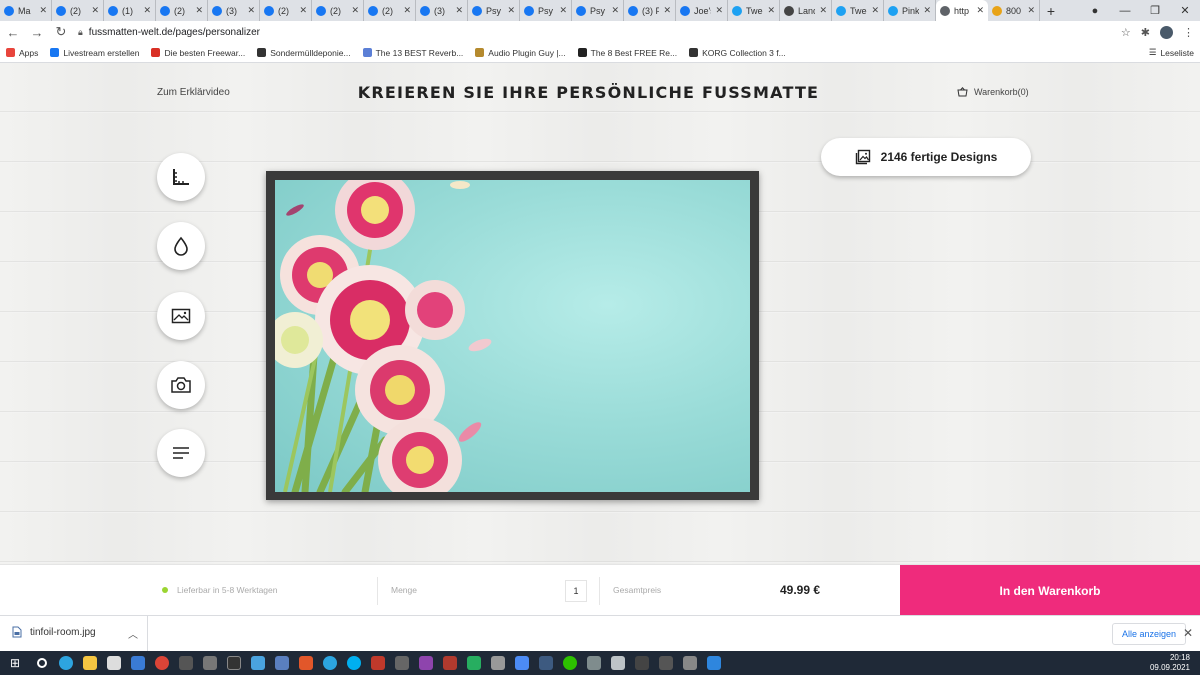  What do you see at coordinates (1166, 32) in the screenshot?
I see `avatar` at bounding box center [1166, 32].